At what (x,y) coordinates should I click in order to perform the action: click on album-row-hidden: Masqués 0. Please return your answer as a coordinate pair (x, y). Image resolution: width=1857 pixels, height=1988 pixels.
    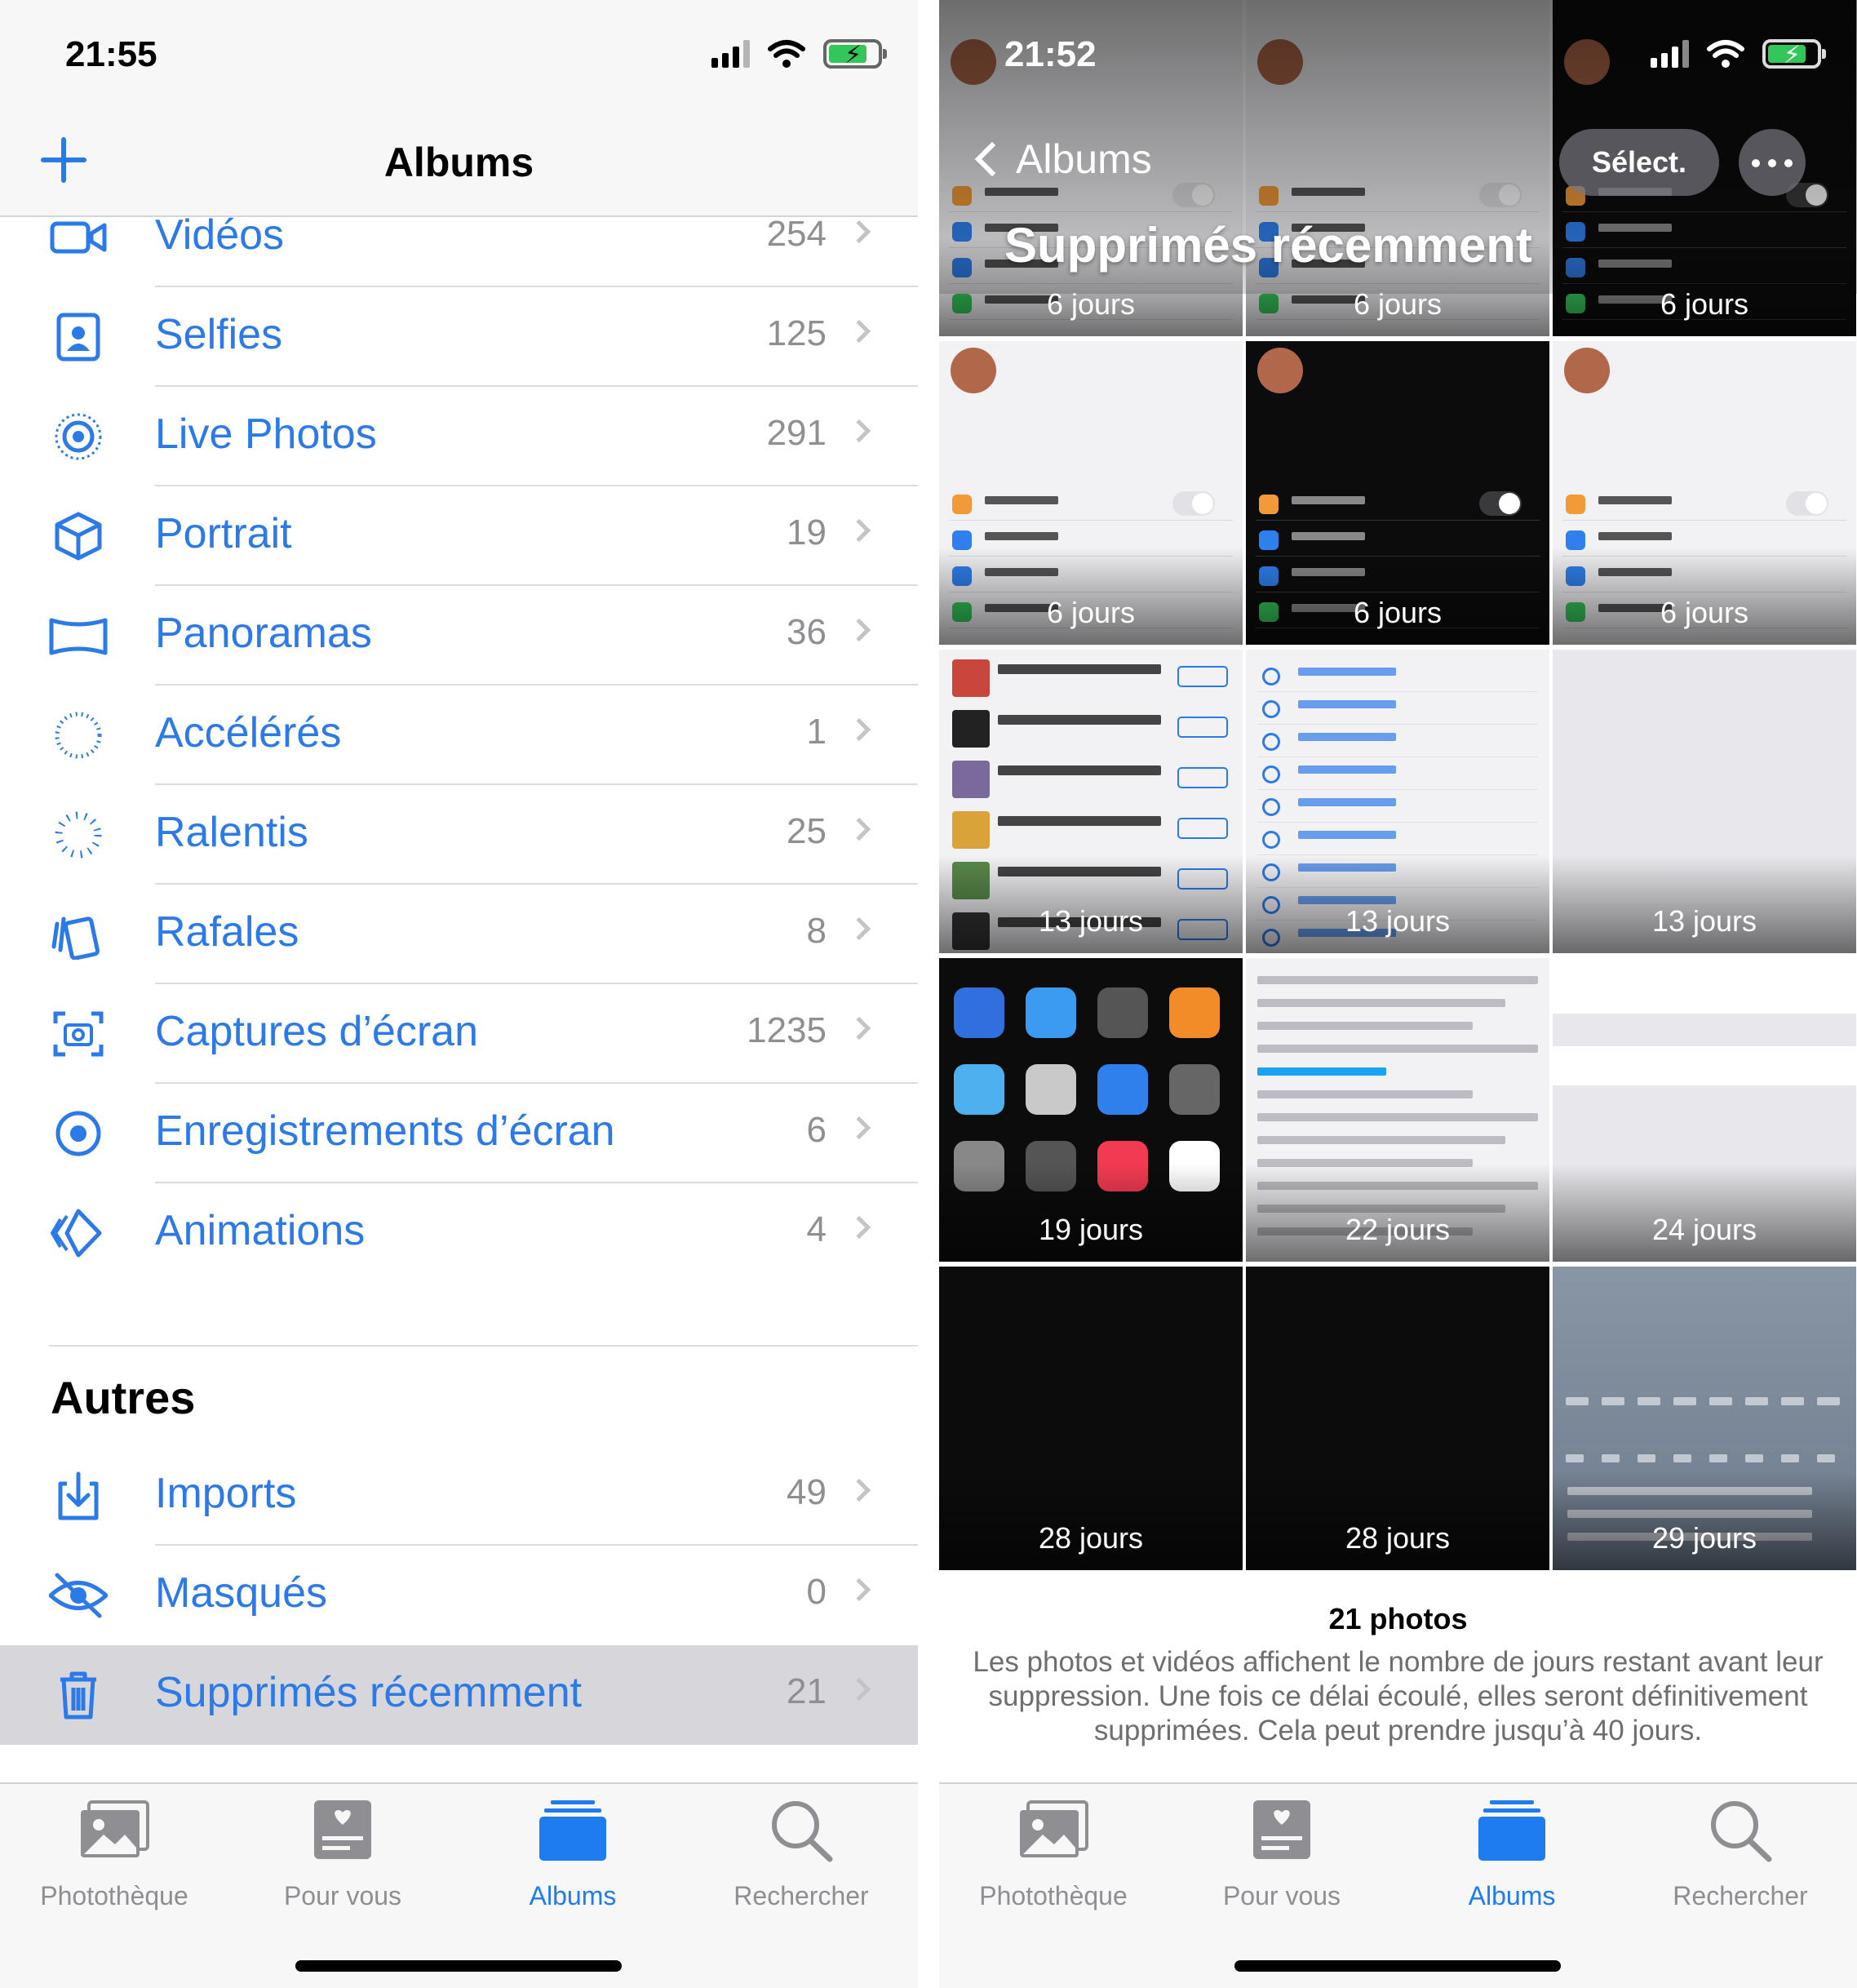
    Looking at the image, I should click on (459, 1595).